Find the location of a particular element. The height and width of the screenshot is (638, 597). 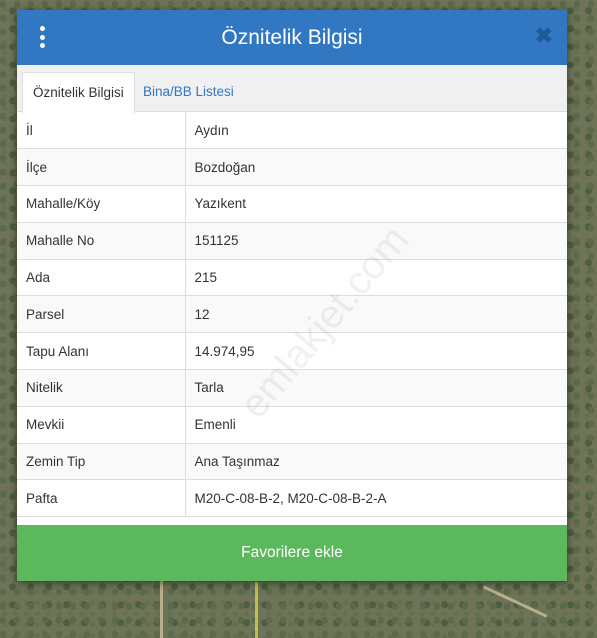

table-row: İlçe Bozdoğan is located at coordinates (292, 167).